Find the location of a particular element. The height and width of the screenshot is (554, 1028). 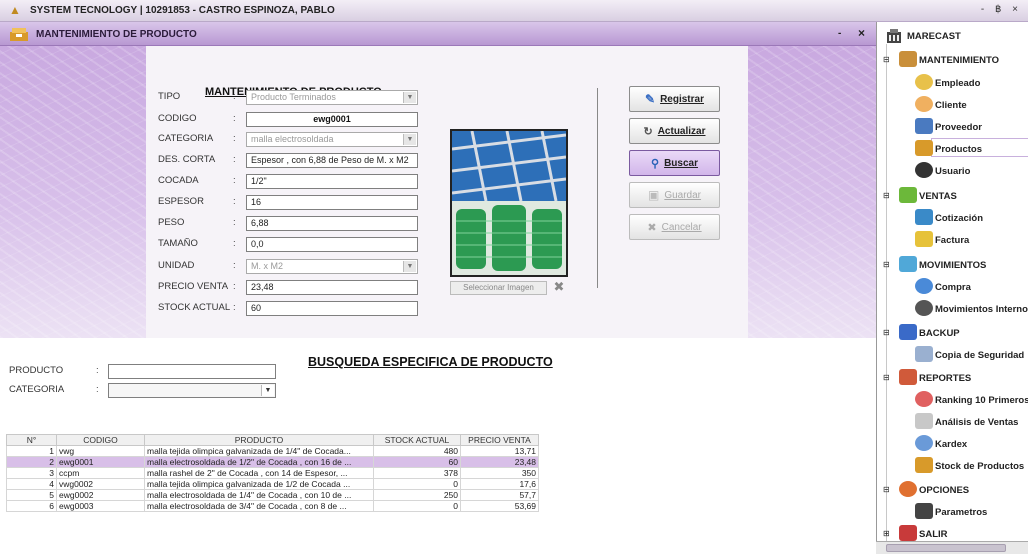

minimize-button: - is located at coordinates (839, 33).